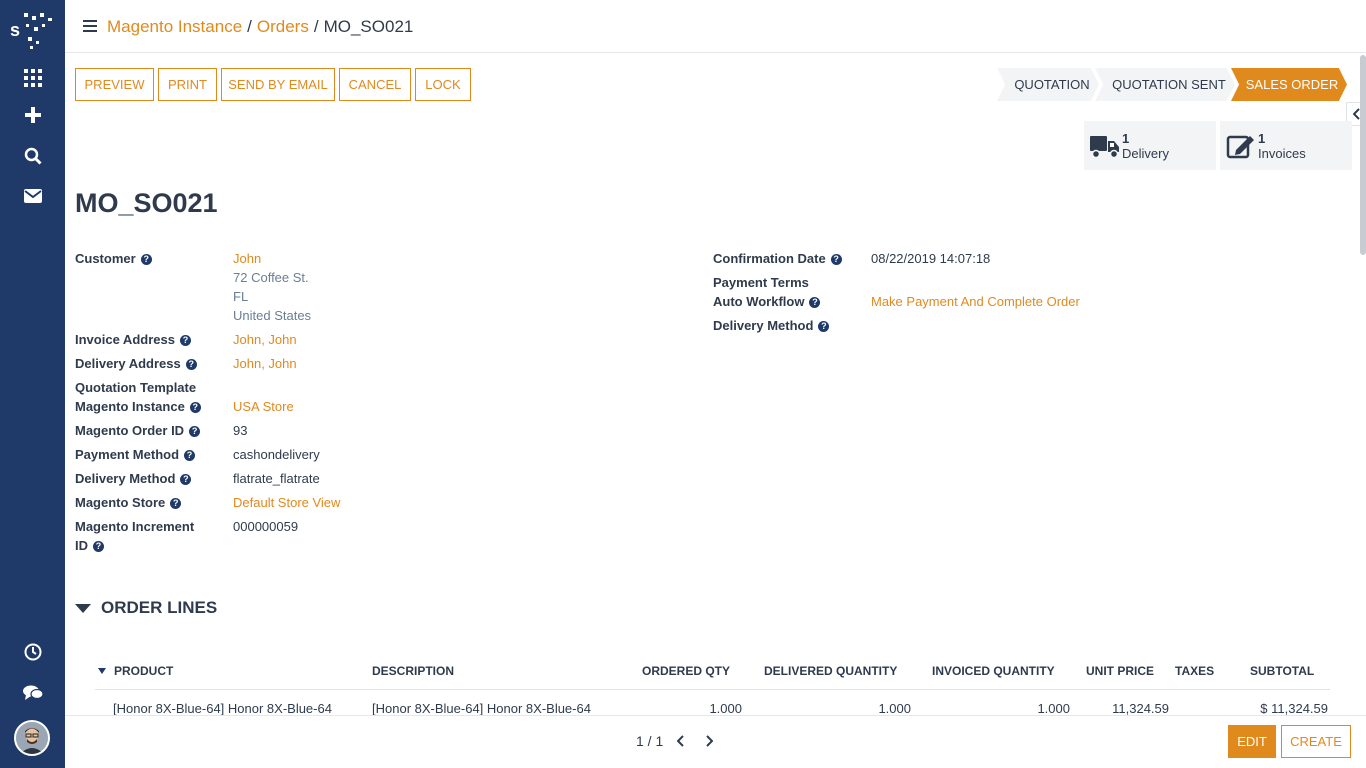  I want to click on column-description: DESCRIPTION, so click(413, 671).